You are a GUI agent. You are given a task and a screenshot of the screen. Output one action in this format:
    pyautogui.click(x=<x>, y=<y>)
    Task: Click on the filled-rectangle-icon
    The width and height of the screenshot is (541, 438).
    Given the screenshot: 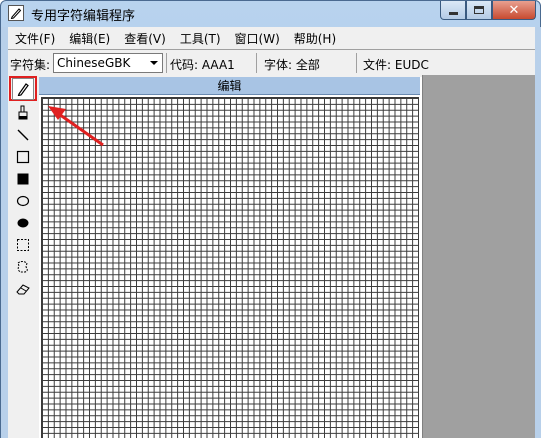 What is the action you would take?
    pyautogui.click(x=23, y=179)
    